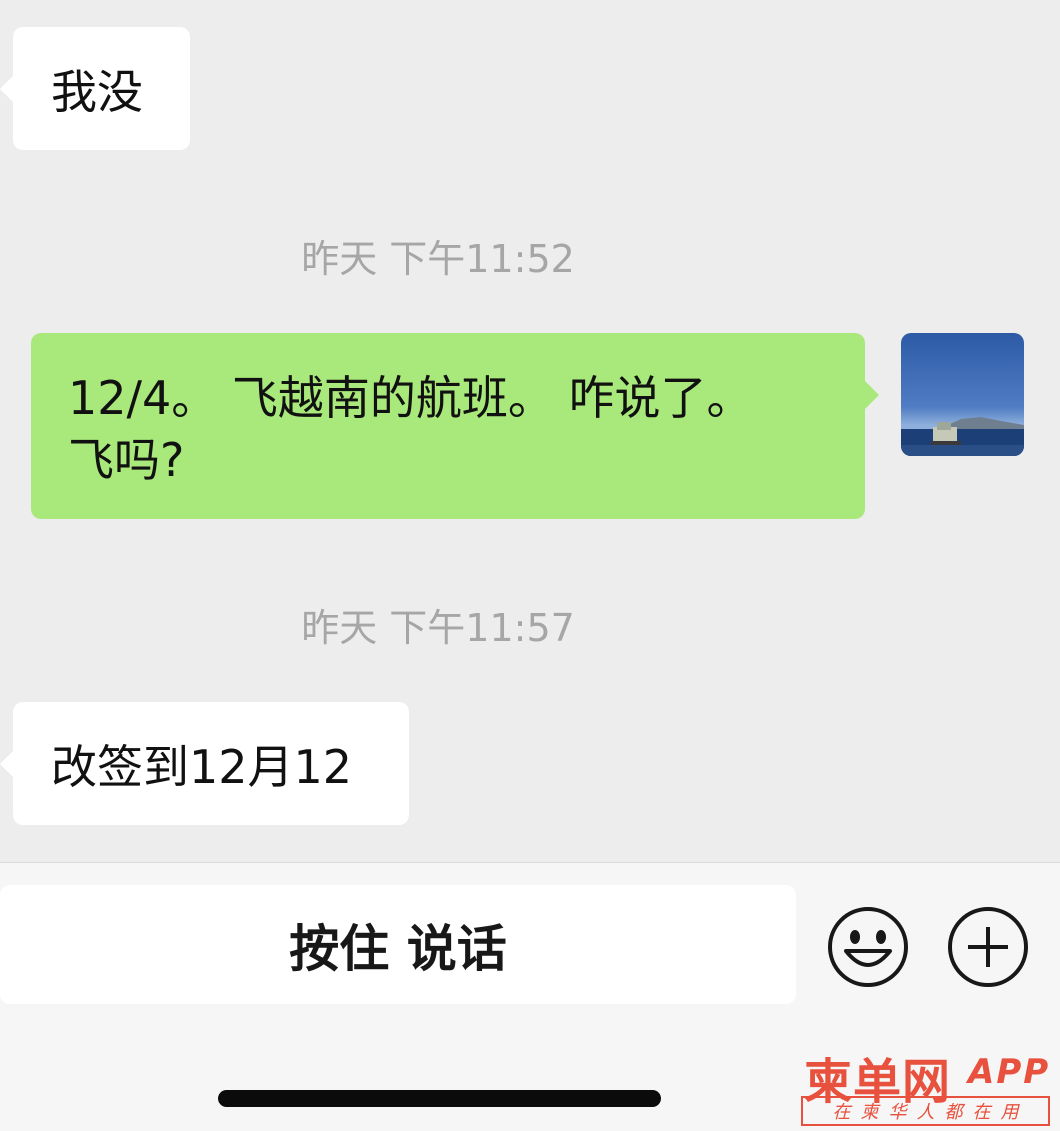 The image size is (1060, 1131). I want to click on message-text: 改签到12月12, so click(202, 766).